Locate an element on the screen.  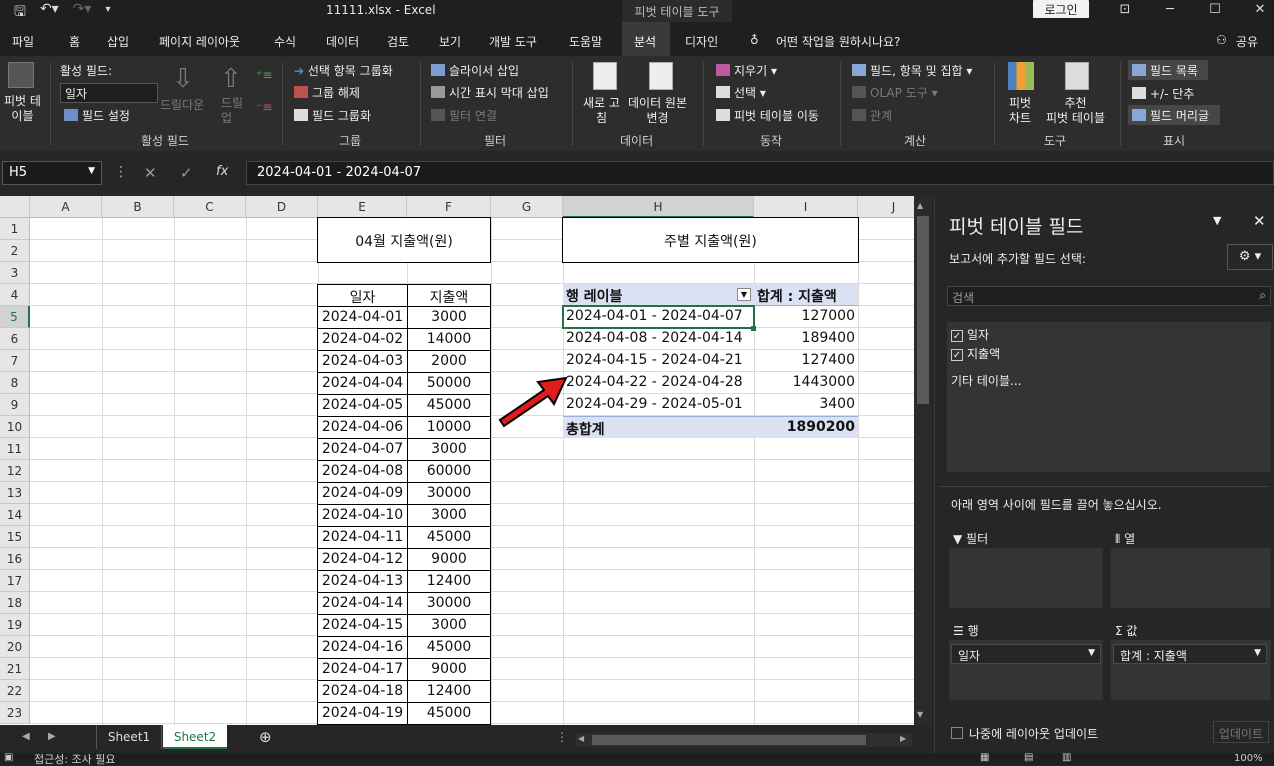
page-break-view-icon: ▥ is located at coordinates (1066, 758).